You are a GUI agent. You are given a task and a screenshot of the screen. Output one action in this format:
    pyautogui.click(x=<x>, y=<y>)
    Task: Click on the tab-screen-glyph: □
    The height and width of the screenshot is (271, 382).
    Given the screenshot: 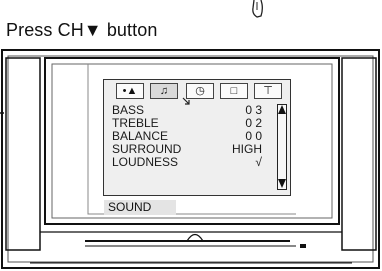 What is the action you would take?
    pyautogui.click(x=234, y=91)
    